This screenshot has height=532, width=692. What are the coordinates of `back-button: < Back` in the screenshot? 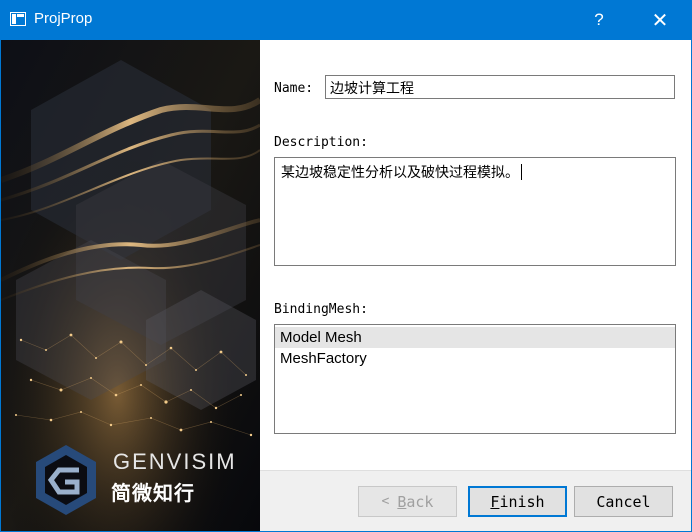 It's located at (407, 501).